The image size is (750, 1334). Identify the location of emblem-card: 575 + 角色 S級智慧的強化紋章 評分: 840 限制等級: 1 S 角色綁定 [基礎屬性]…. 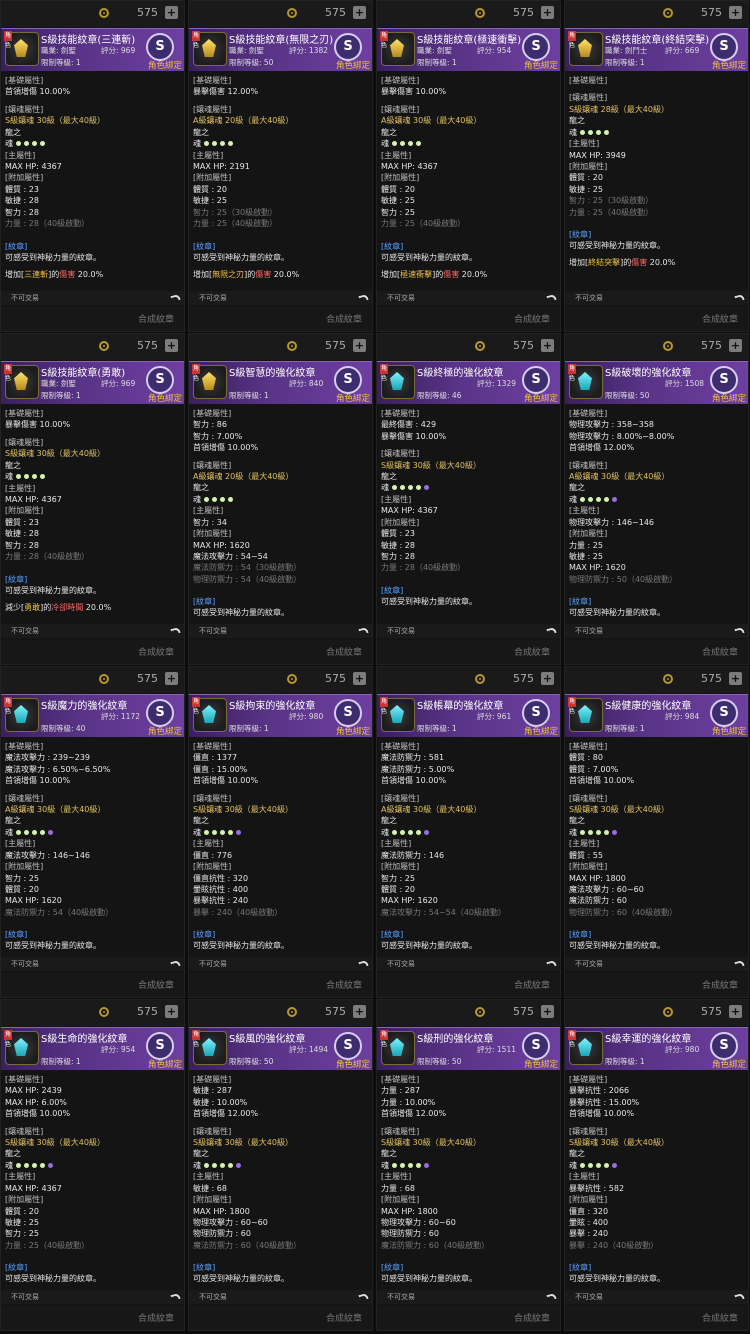
(280, 499).